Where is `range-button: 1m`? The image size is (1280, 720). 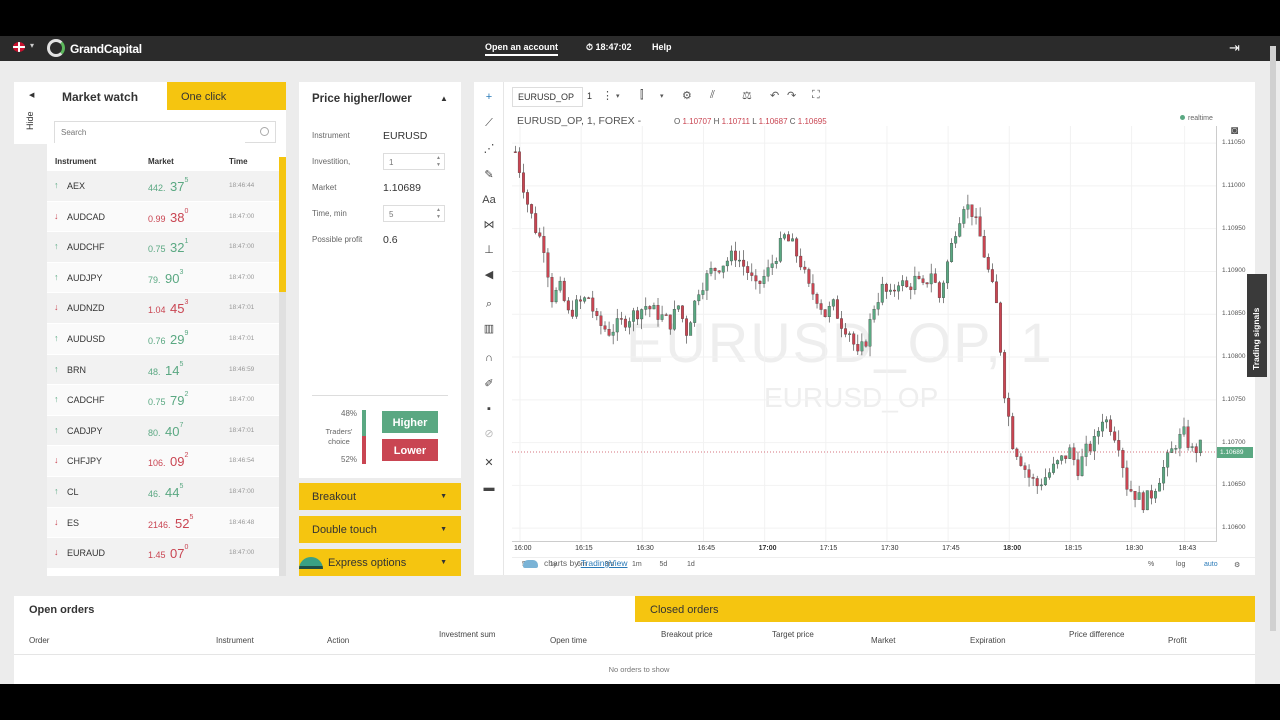
range-button: 1m is located at coordinates (637, 564).